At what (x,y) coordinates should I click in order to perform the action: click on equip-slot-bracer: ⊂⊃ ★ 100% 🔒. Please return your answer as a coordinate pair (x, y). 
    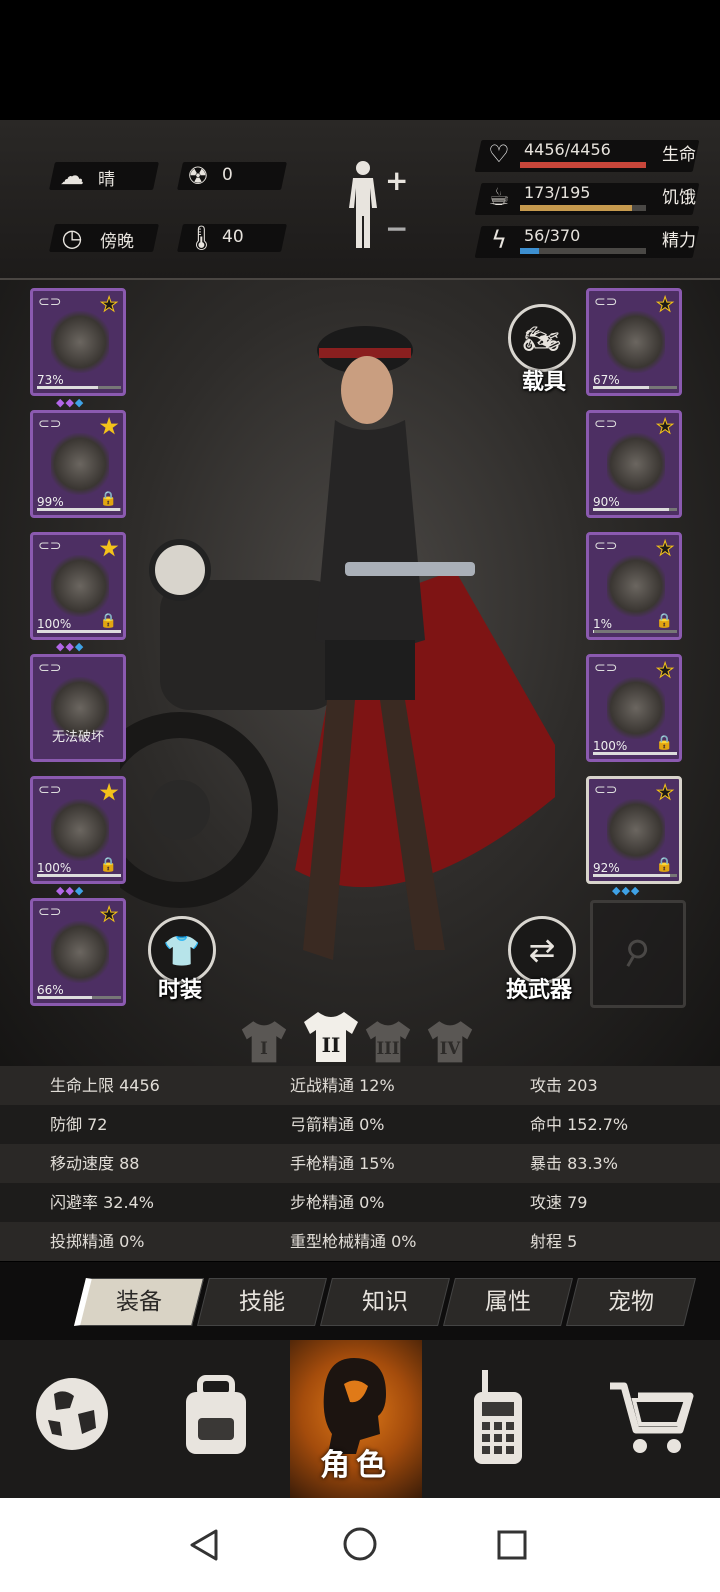
    Looking at the image, I should click on (634, 708).